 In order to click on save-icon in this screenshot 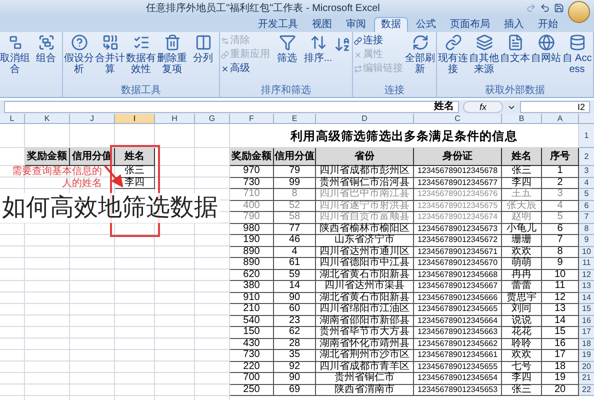, I will do `click(559, 8)`.